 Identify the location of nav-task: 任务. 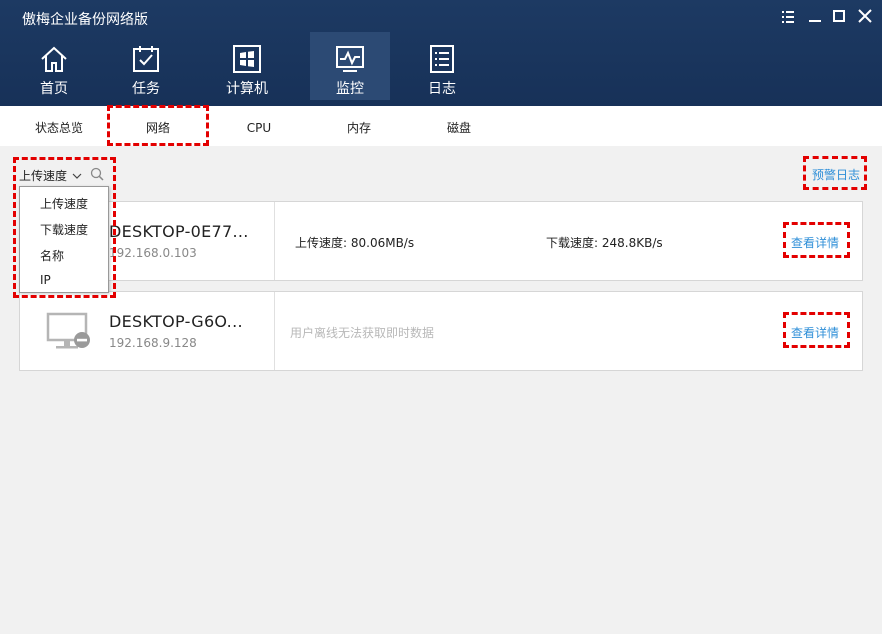
(146, 66).